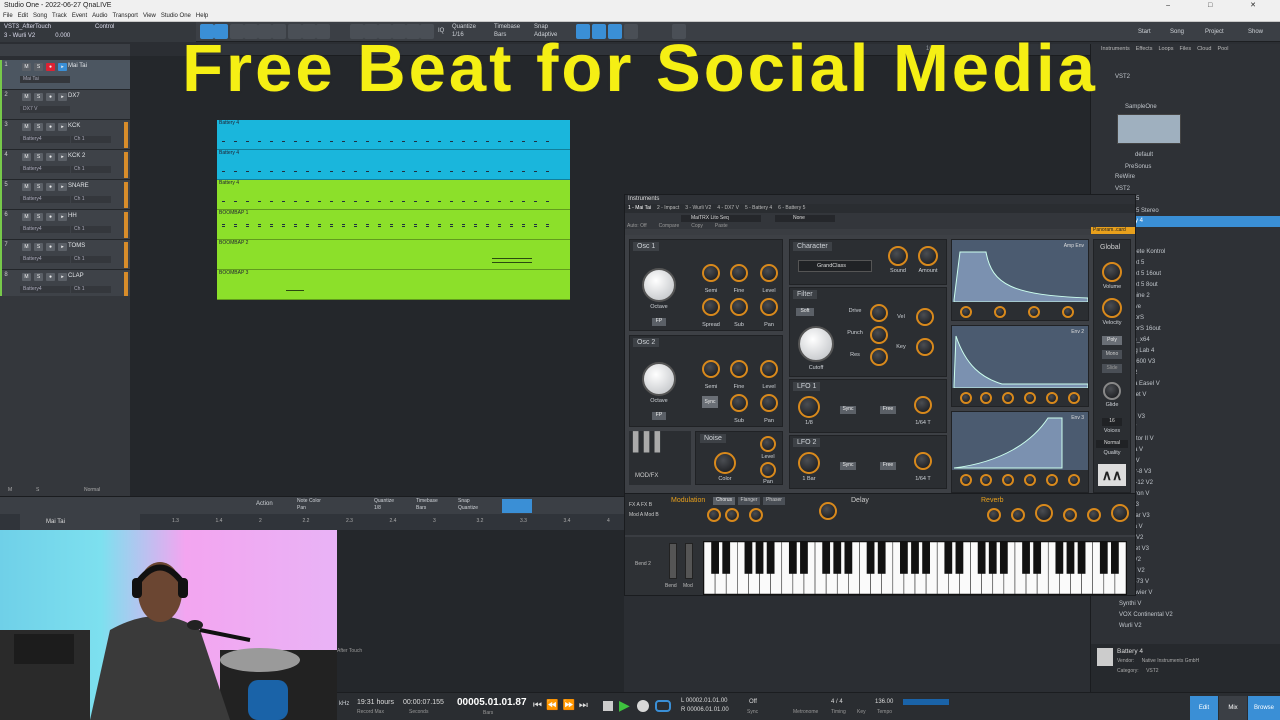 Image resolution: width=1280 pixels, height=720 pixels. What do you see at coordinates (879, 357) in the screenshot?
I see `filter-res-knob` at bounding box center [879, 357].